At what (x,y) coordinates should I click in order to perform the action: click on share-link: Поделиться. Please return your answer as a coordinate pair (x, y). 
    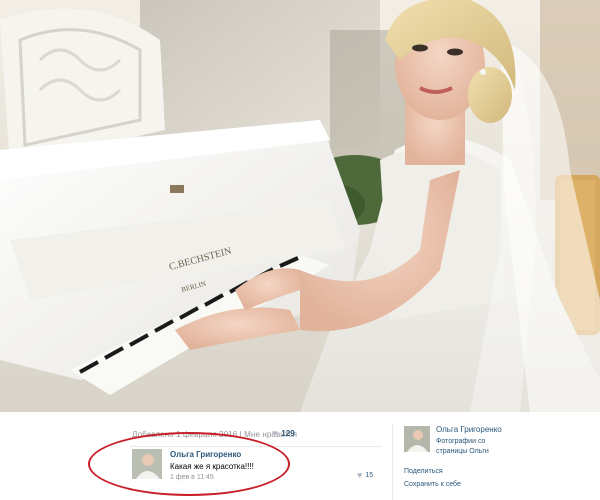
    Looking at the image, I should click on (423, 471).